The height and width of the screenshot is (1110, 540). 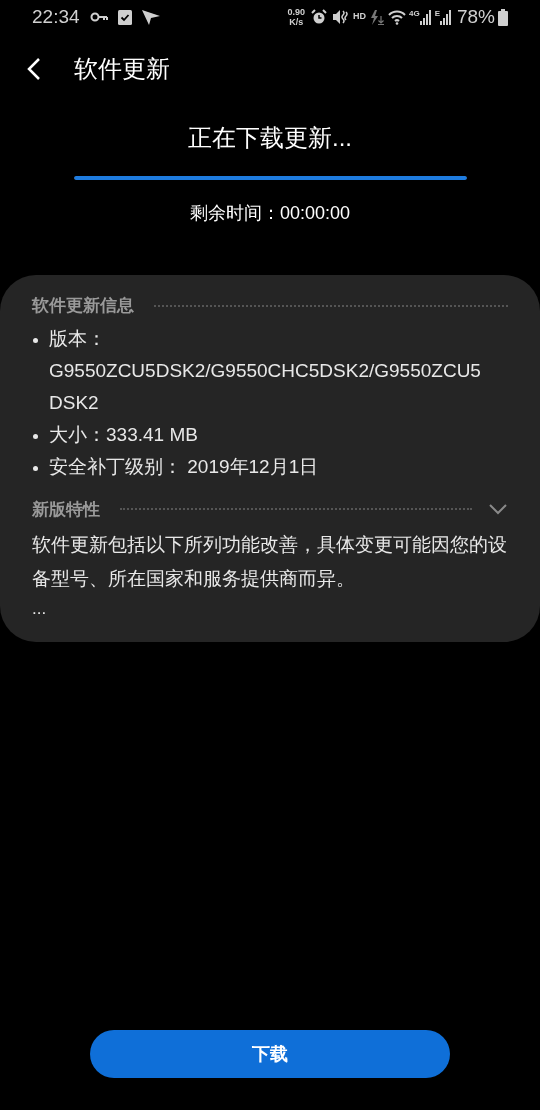 What do you see at coordinates (296, 12) in the screenshot?
I see `network-speed: 0.90` at bounding box center [296, 12].